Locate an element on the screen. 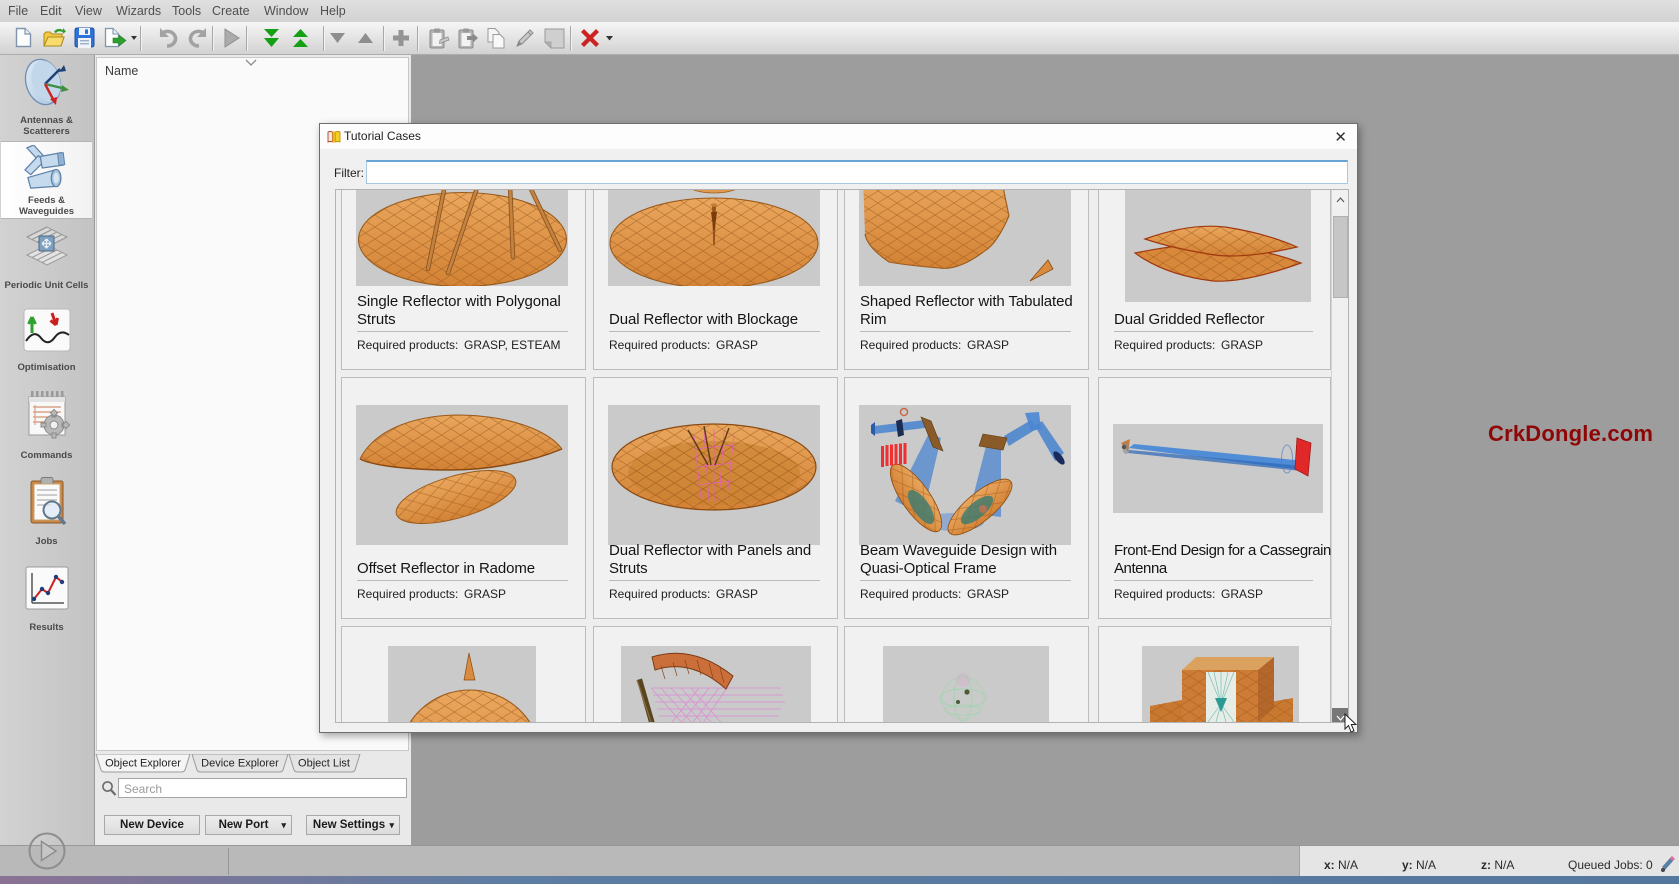 This screenshot has height=884, width=1679. svg-text: Object Explorer is located at coordinates (143, 764).